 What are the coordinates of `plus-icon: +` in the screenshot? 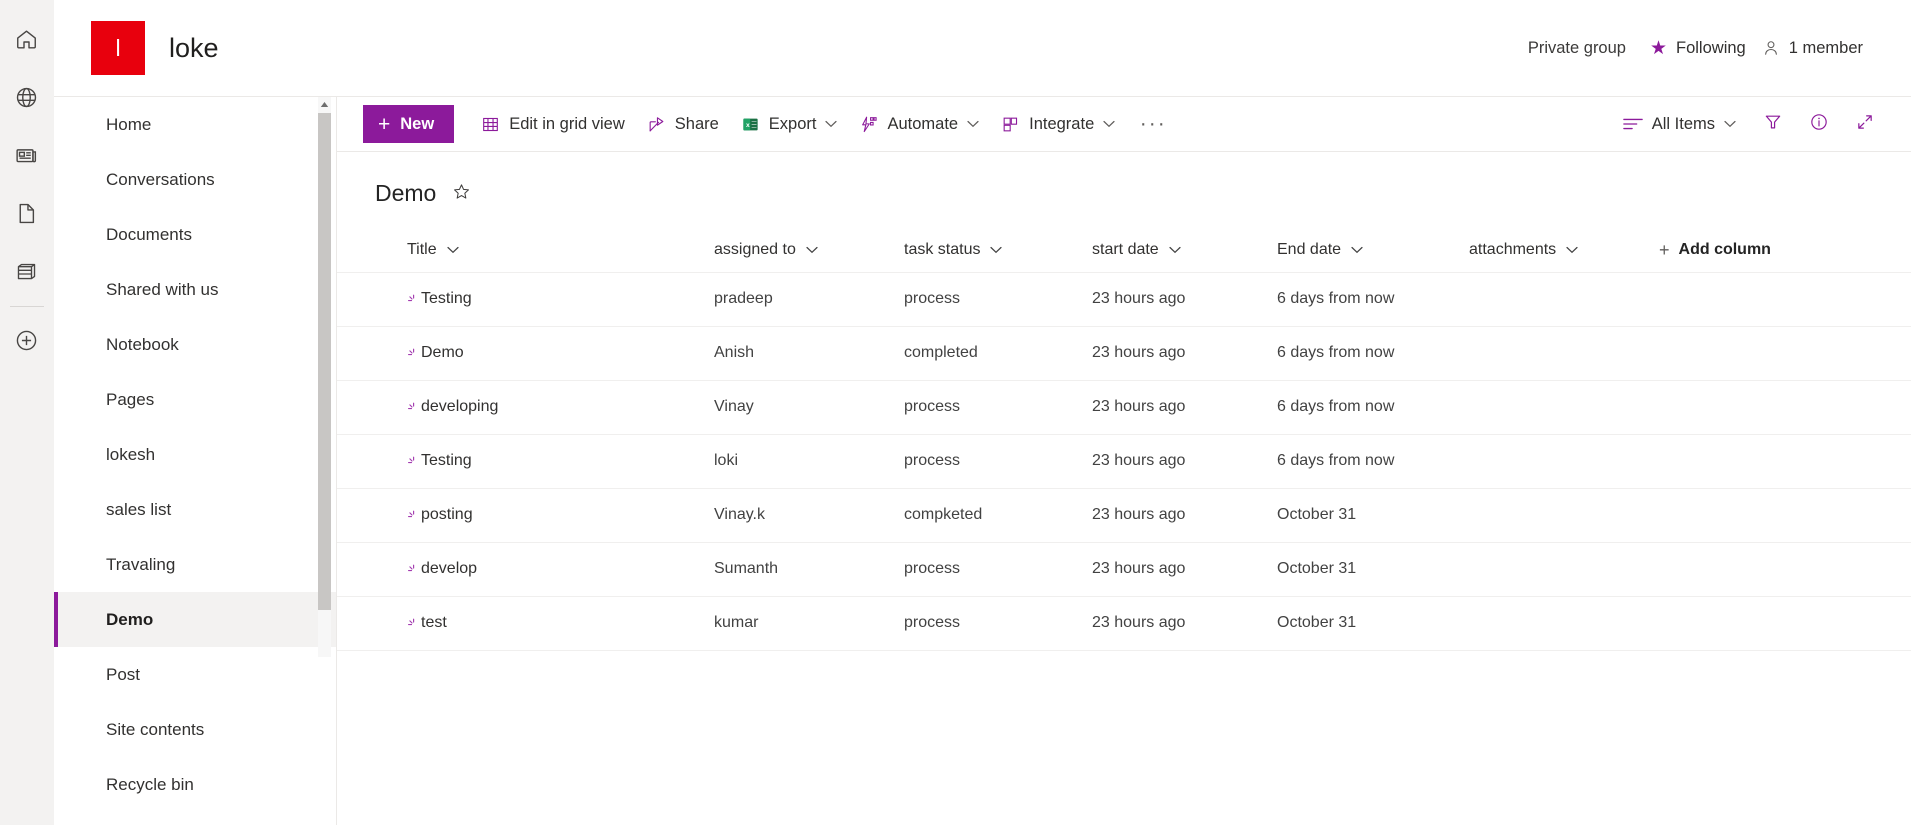 It's located at (384, 124).